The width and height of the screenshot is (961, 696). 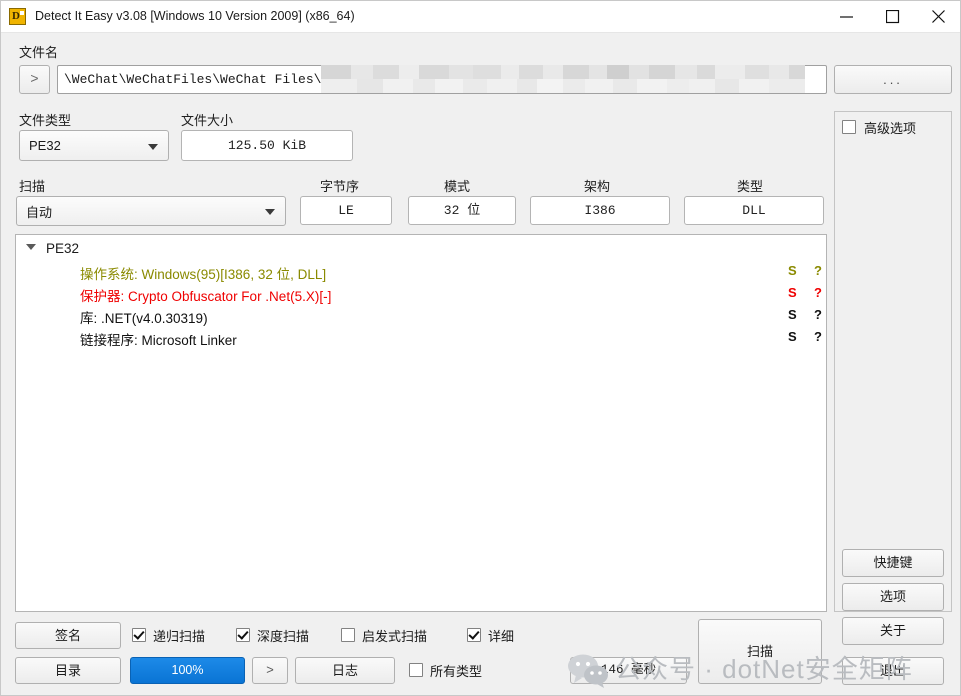 What do you see at coordinates (179, 636) in the screenshot?
I see `recursive-scan-label: 递归扫描` at bounding box center [179, 636].